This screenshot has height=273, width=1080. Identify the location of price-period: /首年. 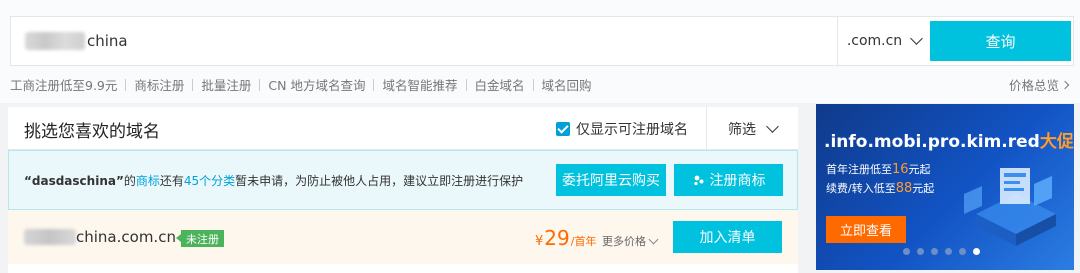
(583, 241).